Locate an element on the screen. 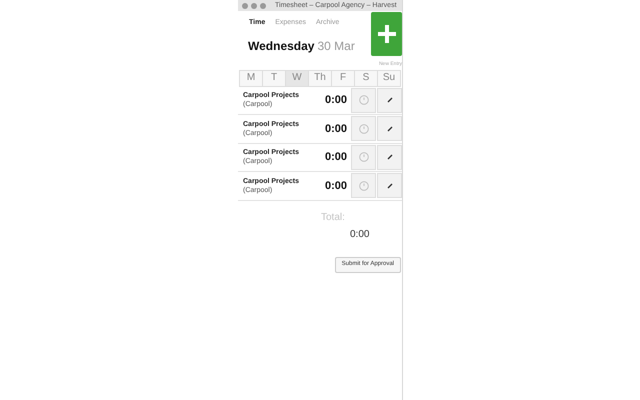 Image resolution: width=640 pixels, height=400 pixels. day-tab: T is located at coordinates (274, 78).